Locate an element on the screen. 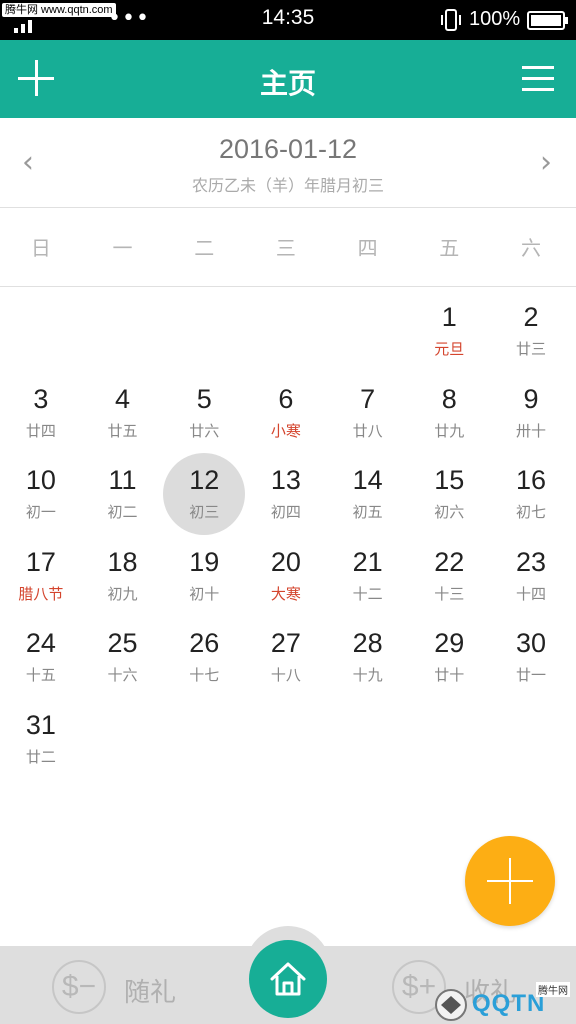 The width and height of the screenshot is (576, 1024). calendar-day: 11 初二 is located at coordinates (123, 492).